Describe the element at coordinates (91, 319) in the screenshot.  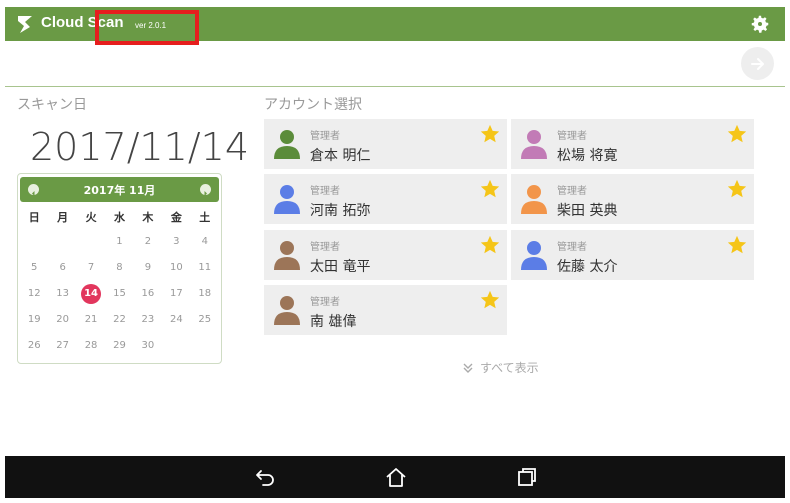
I see `calendar-day: 21` at that location.